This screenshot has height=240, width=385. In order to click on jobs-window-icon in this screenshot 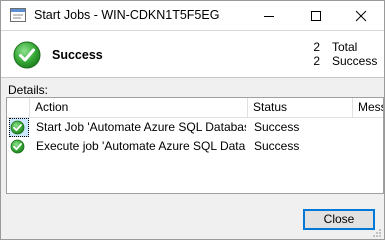, I will do `click(18, 15)`.